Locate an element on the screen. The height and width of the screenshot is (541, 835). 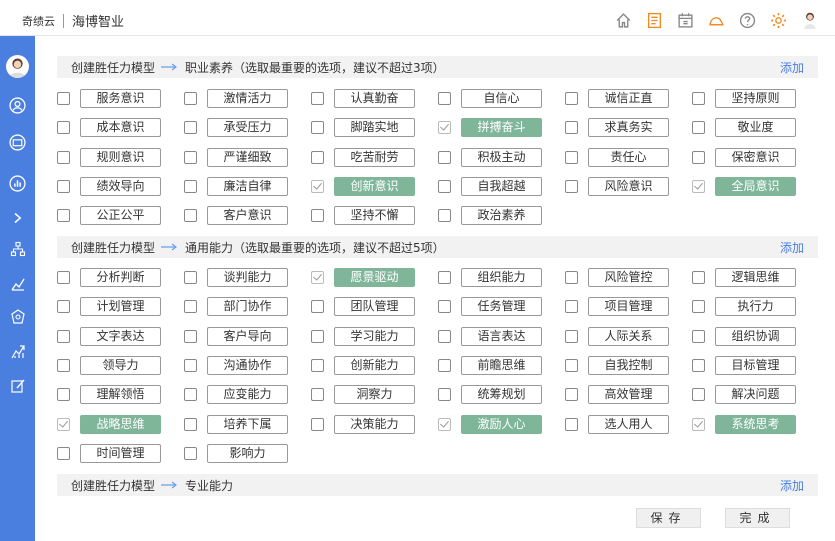
option-label: 部门协作 is located at coordinates (247, 307).